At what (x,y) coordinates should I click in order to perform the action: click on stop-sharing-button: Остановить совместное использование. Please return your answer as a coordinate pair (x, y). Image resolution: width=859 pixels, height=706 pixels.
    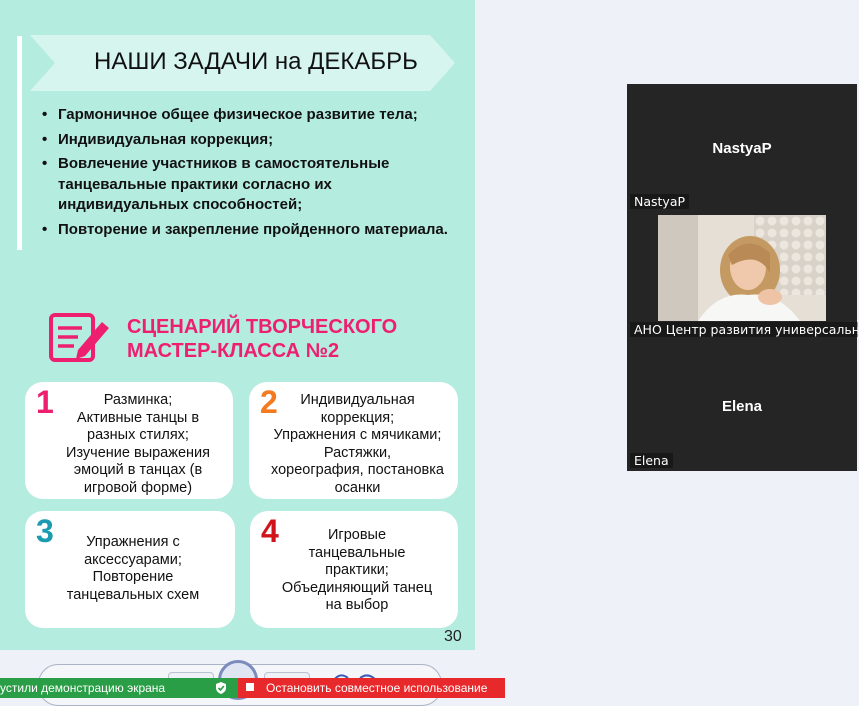
    Looking at the image, I should click on (371, 688).